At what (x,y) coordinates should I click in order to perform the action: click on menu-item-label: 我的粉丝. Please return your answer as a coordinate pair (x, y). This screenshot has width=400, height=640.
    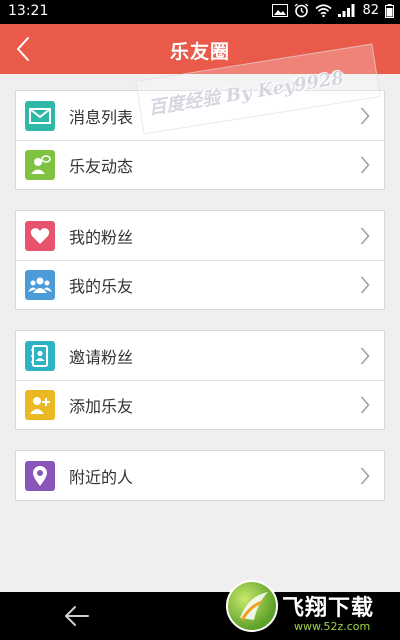
    Looking at the image, I should click on (101, 237).